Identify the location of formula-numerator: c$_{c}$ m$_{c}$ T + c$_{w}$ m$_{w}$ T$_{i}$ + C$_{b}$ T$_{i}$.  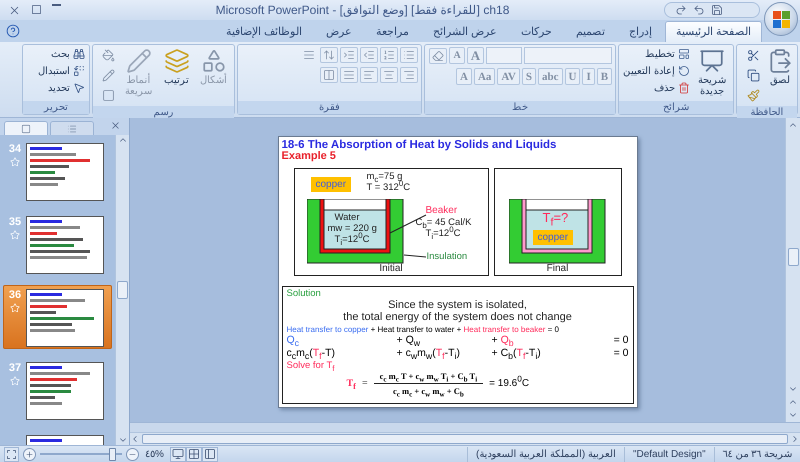
(429, 377).